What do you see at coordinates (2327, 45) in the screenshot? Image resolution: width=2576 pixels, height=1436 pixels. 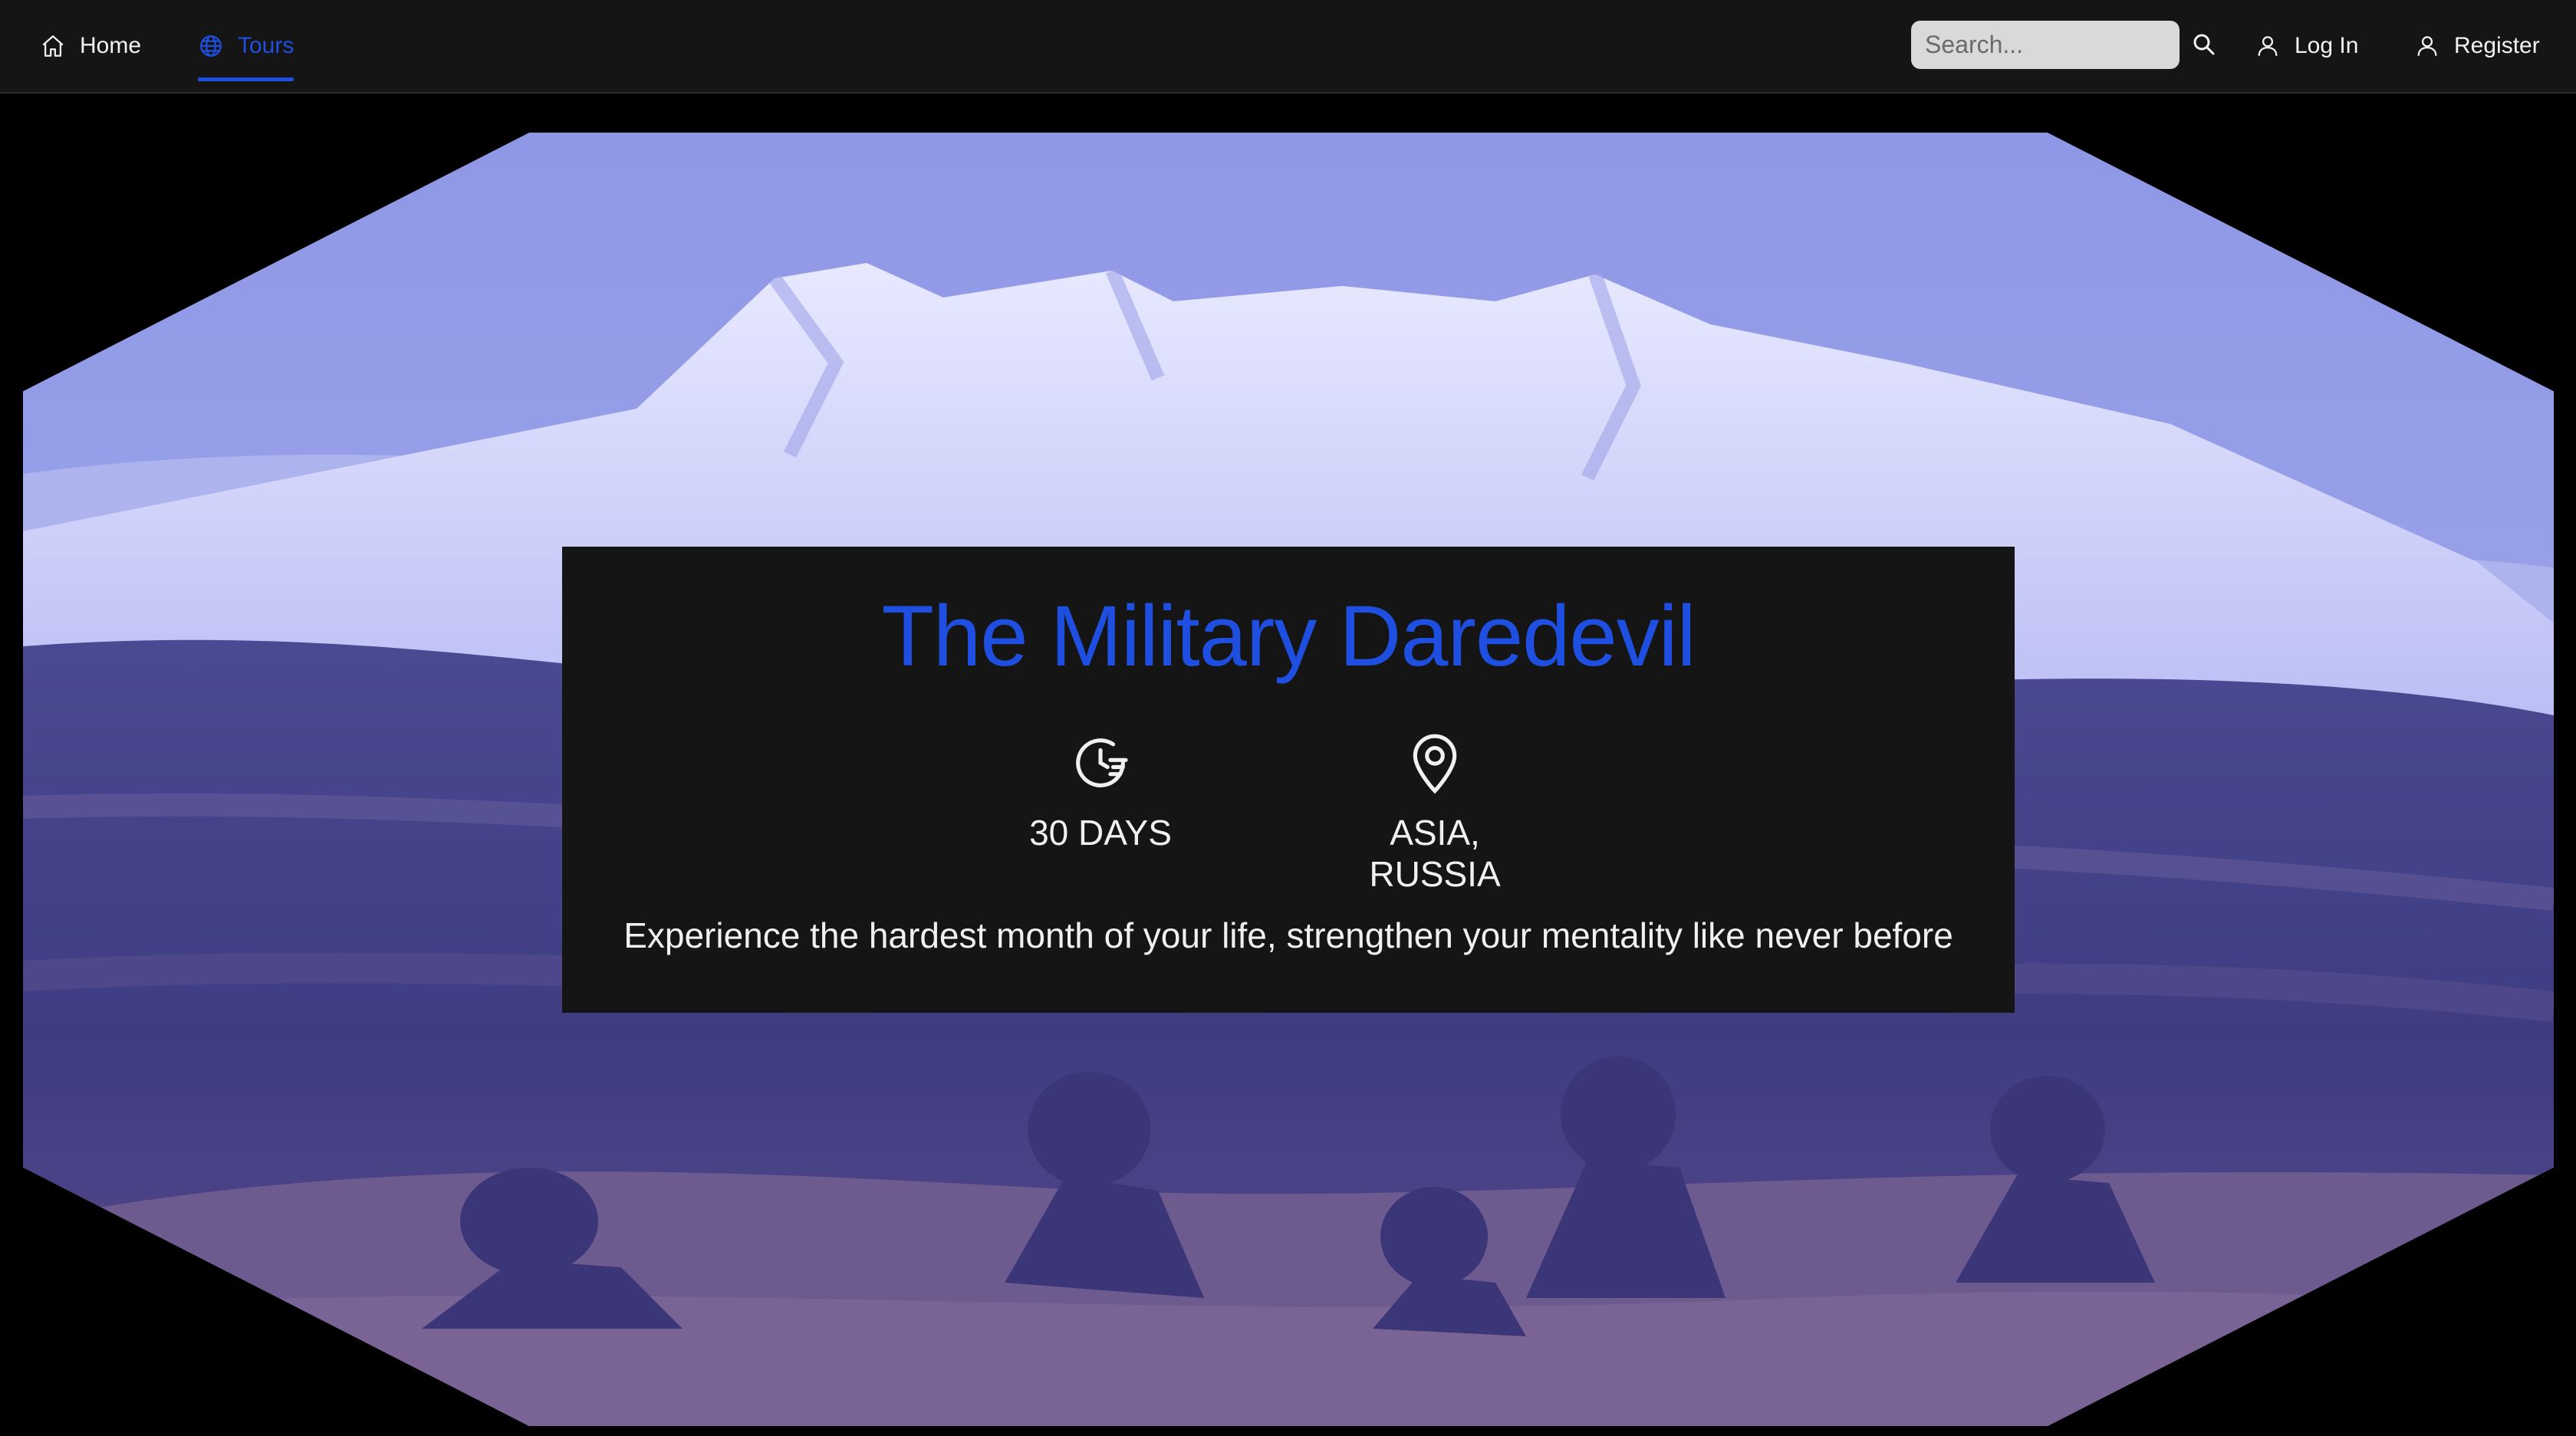 I see `nav-login-label: Log In` at bounding box center [2327, 45].